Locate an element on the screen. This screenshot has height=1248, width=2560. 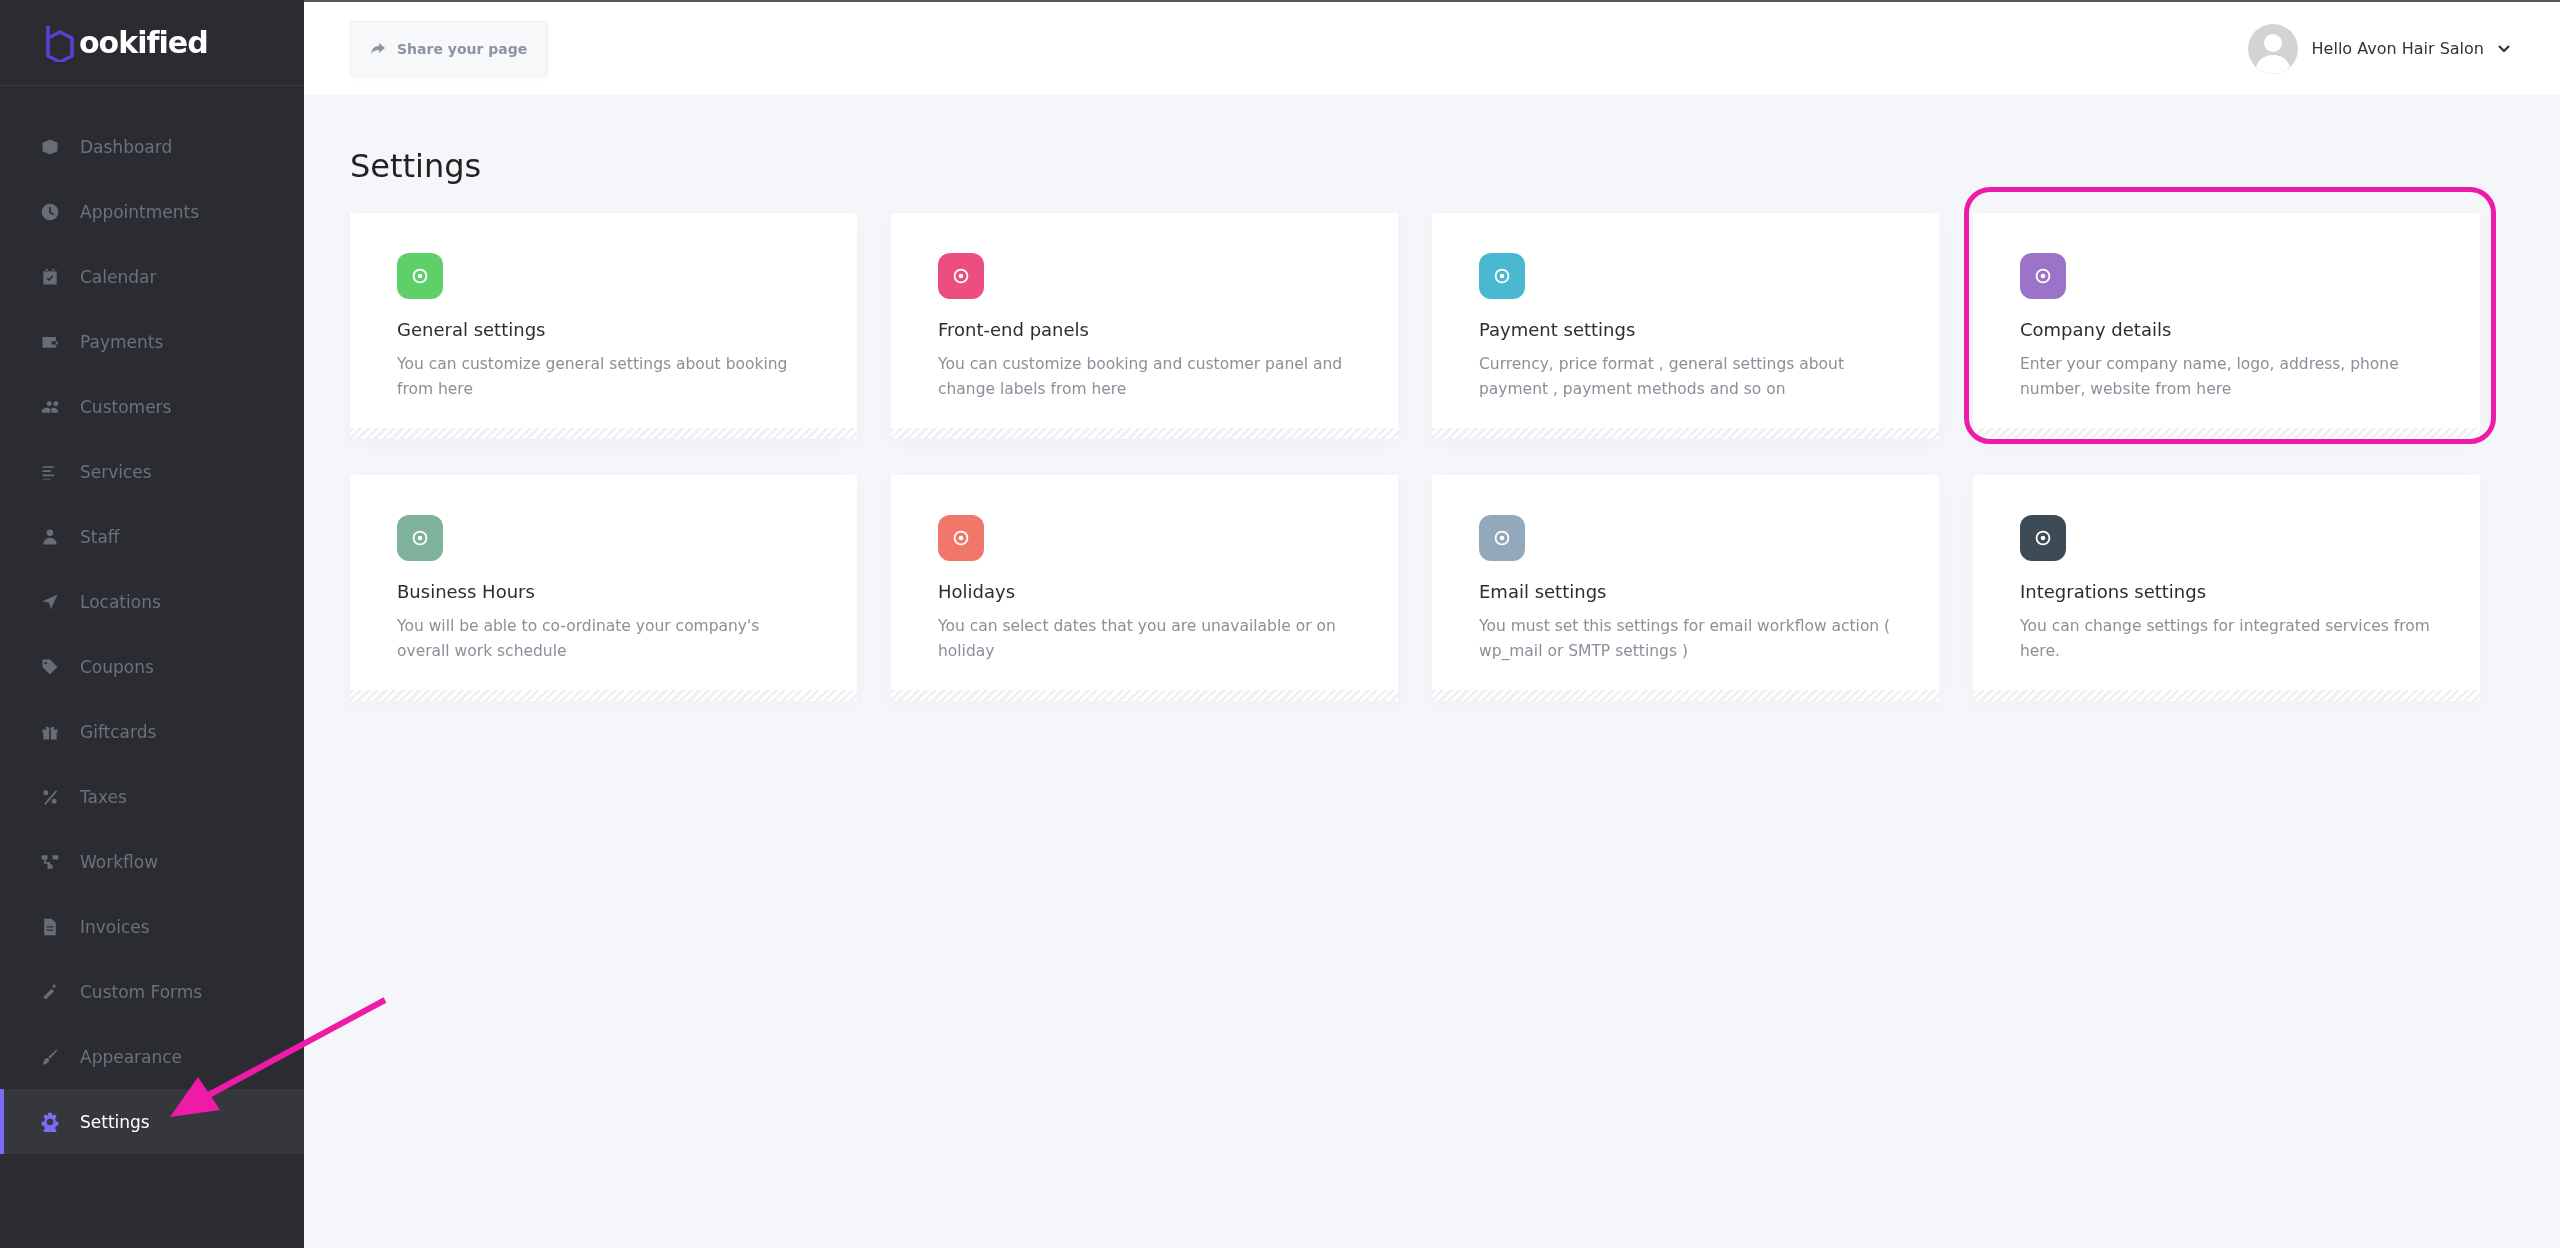
card-title: Payment settings is located at coordinates (1558, 329).